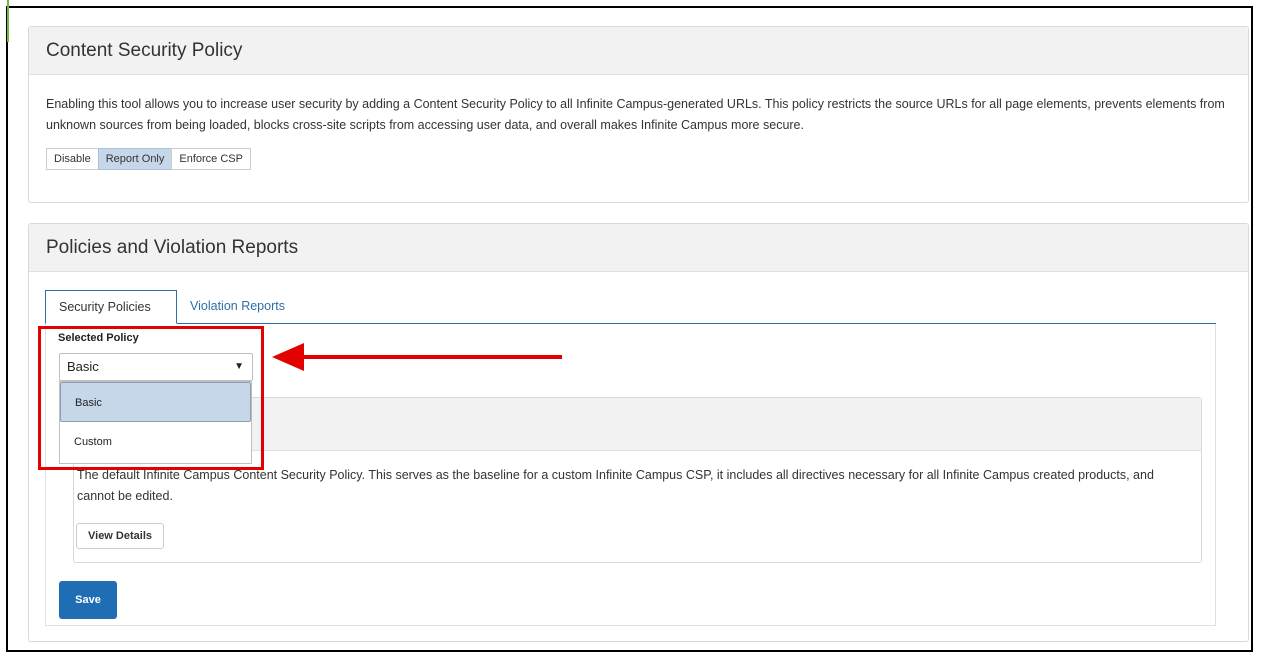 Image resolution: width=1263 pixels, height=660 pixels. I want to click on save-button: Save, so click(88, 600).